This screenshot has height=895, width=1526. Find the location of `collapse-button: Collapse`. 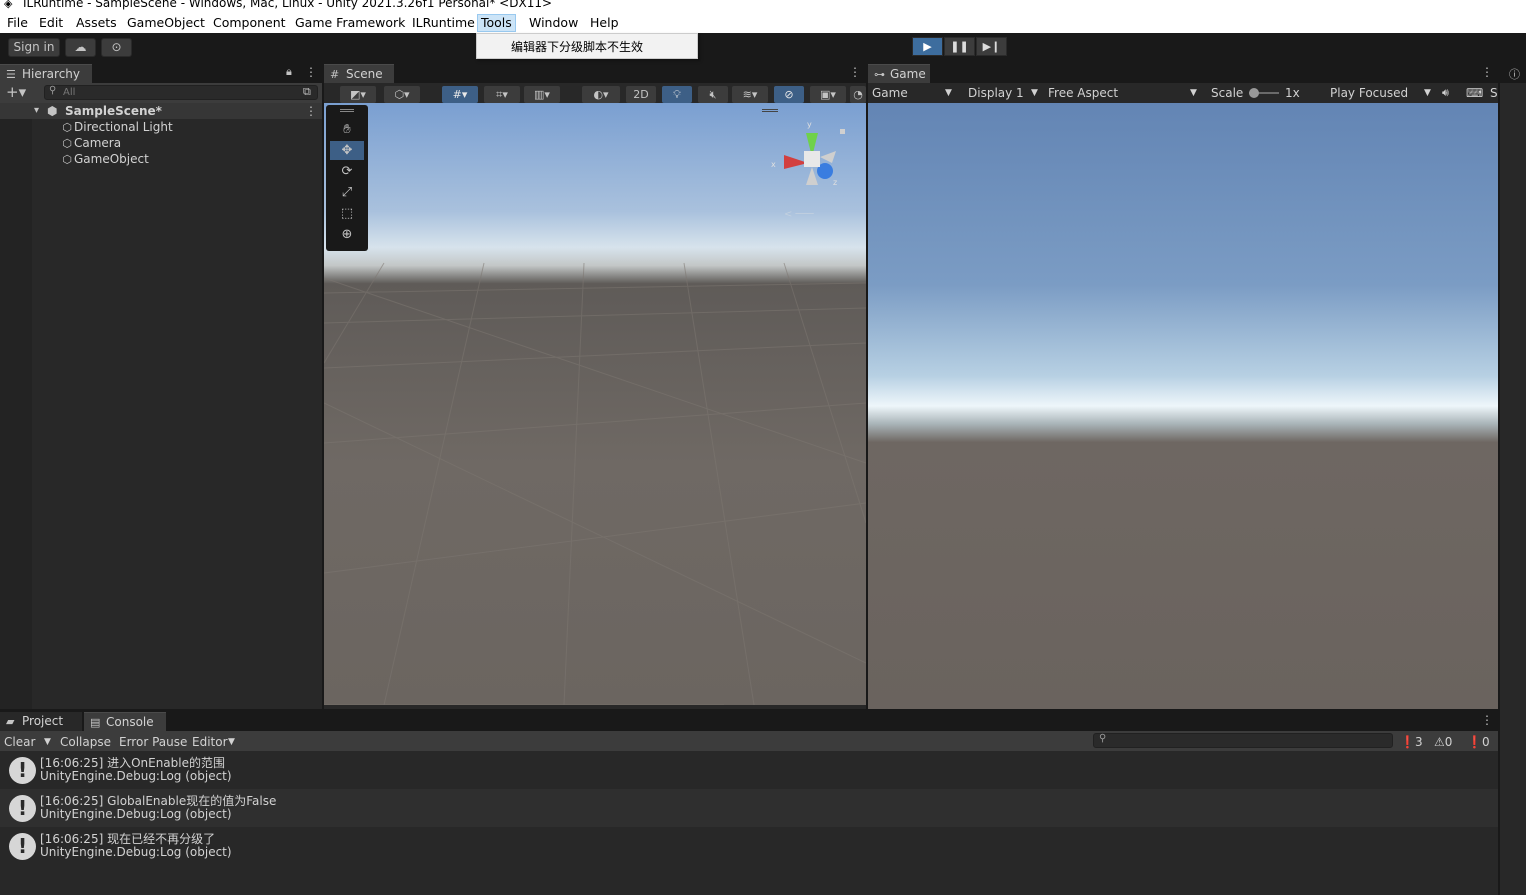

collapse-button: Collapse is located at coordinates (85, 742).